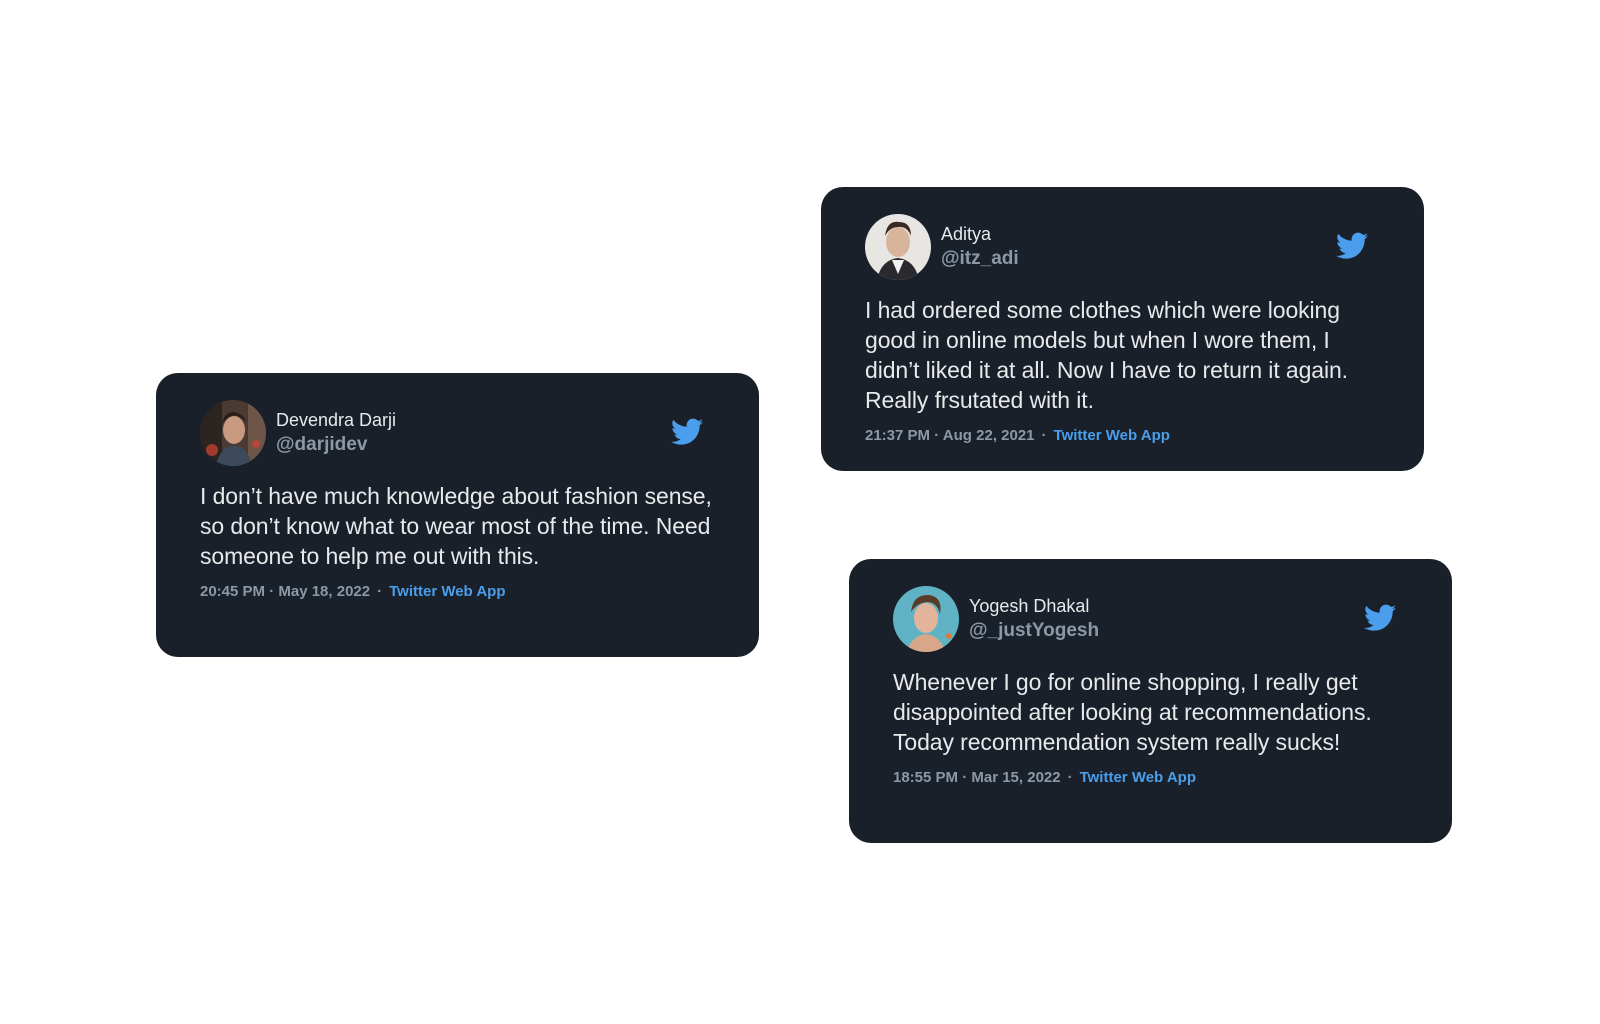 Image resolution: width=1600 pixels, height=1024 pixels. I want to click on display-name: Devendra Darji, so click(336, 420).